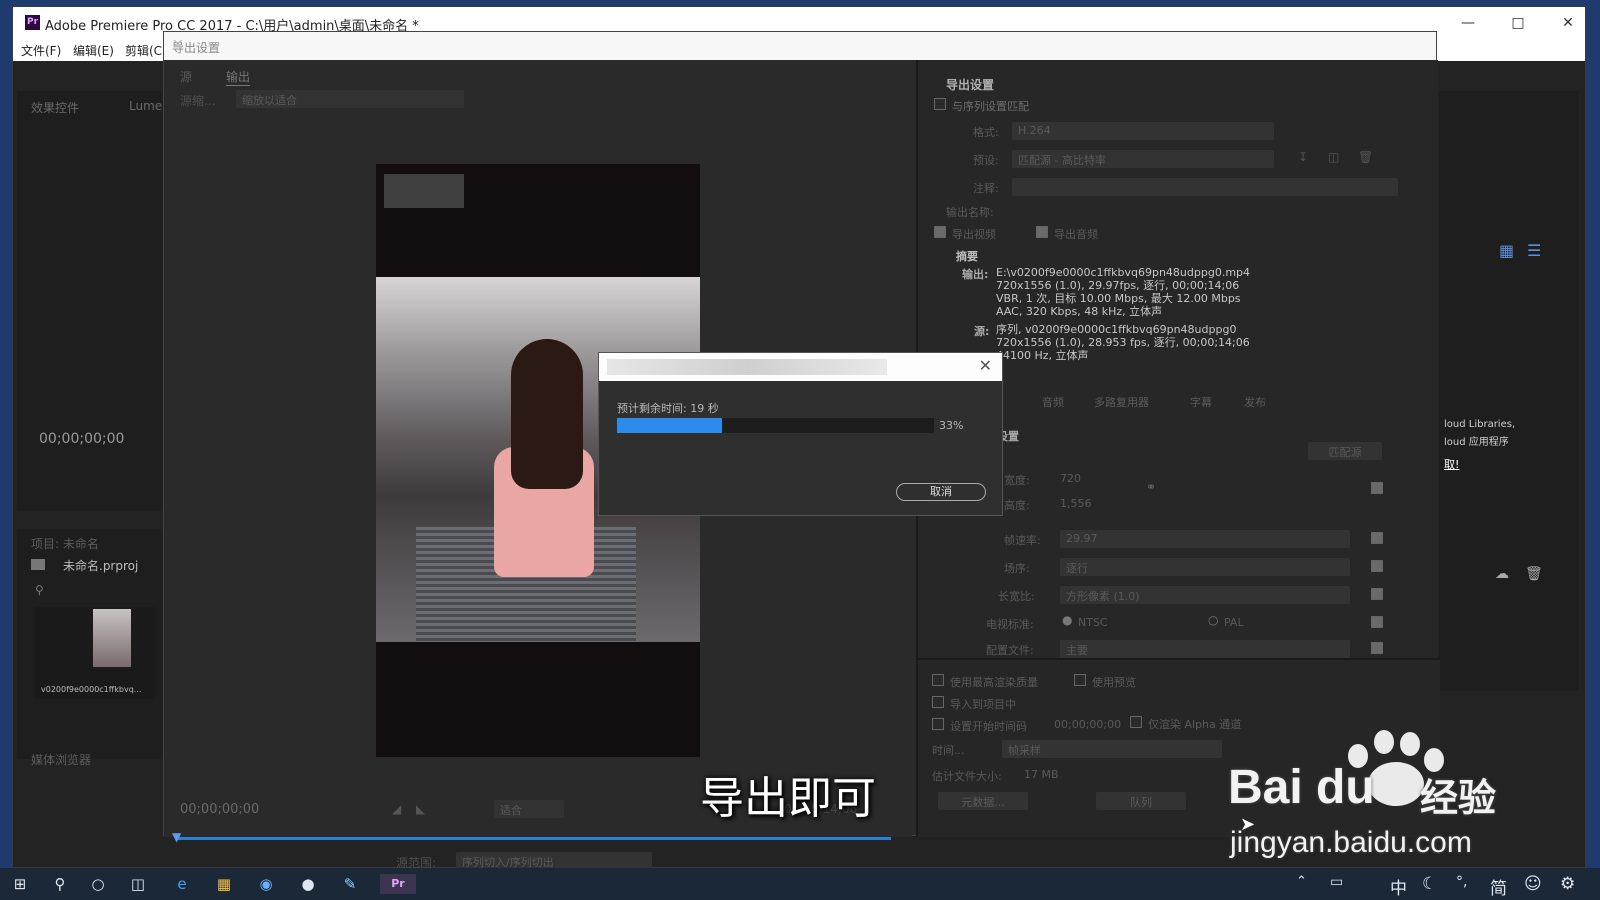 The image size is (1600, 900). What do you see at coordinates (1534, 250) in the screenshot?
I see `list-view-icon: ☰` at bounding box center [1534, 250].